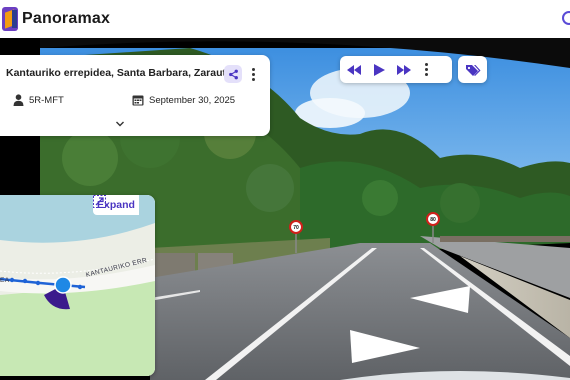 The height and width of the screenshot is (380, 570). Describe the element at coordinates (426, 70) in the screenshot. I see `player-menu-button` at that location.